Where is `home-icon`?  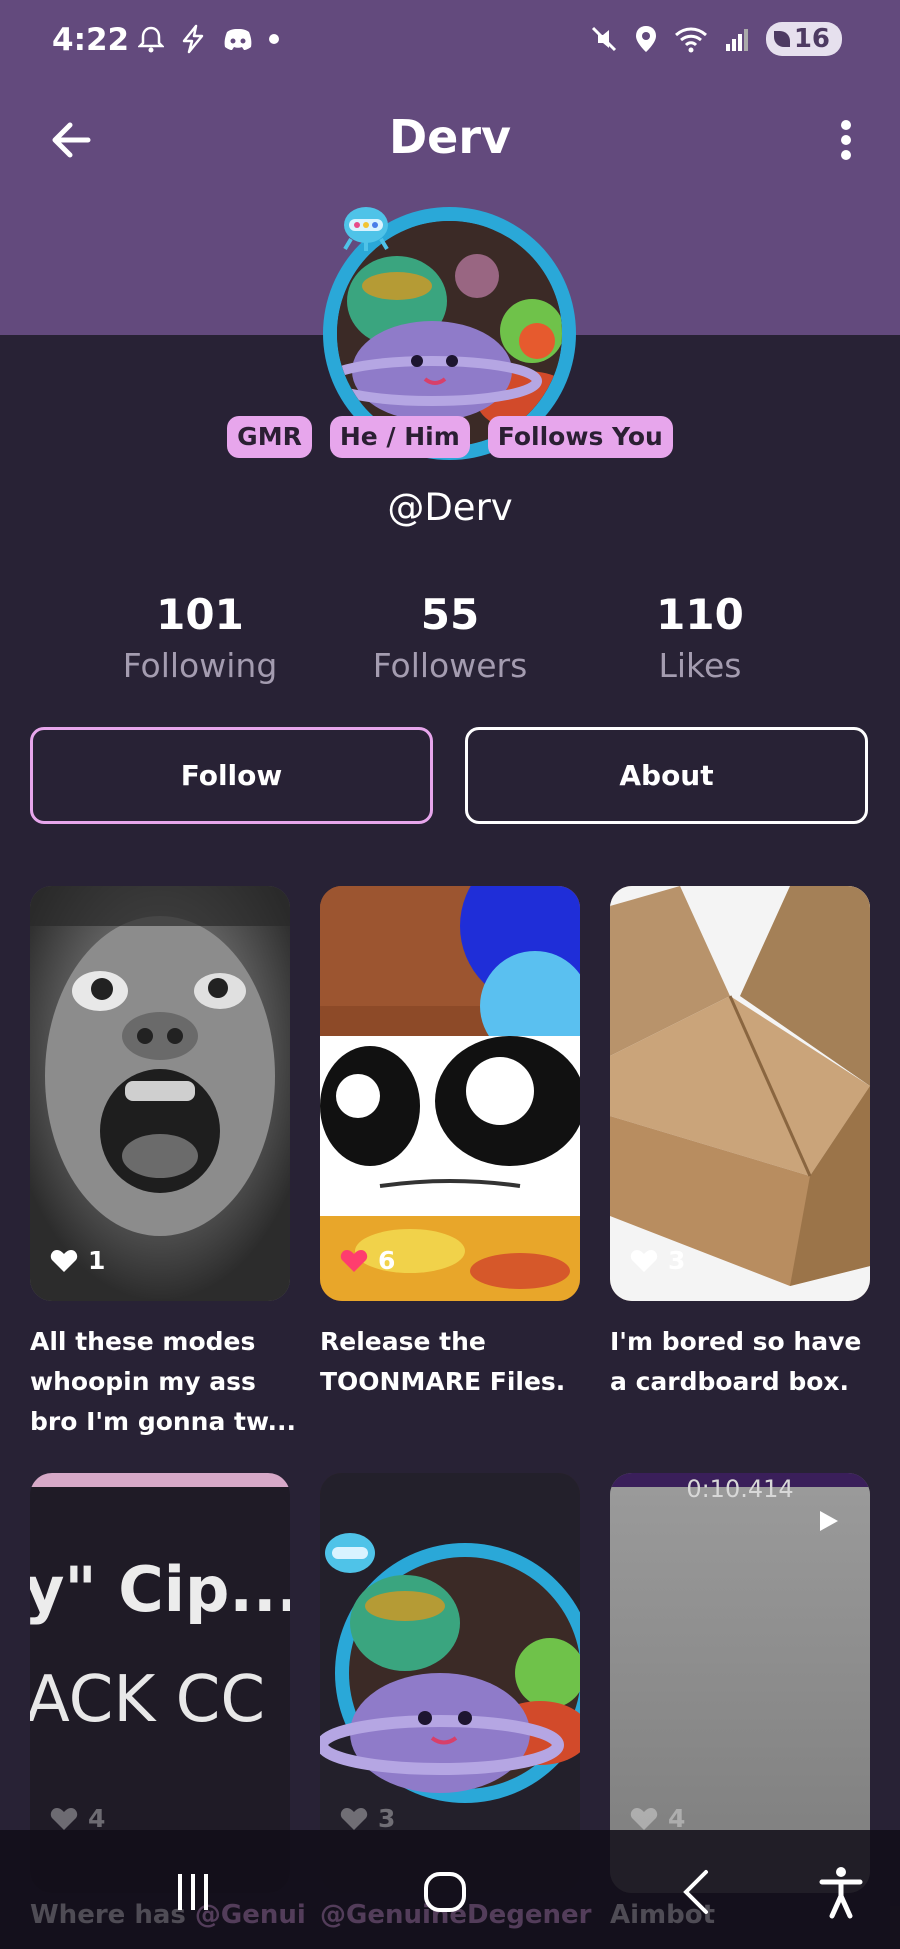 home-icon is located at coordinates (445, 1892).